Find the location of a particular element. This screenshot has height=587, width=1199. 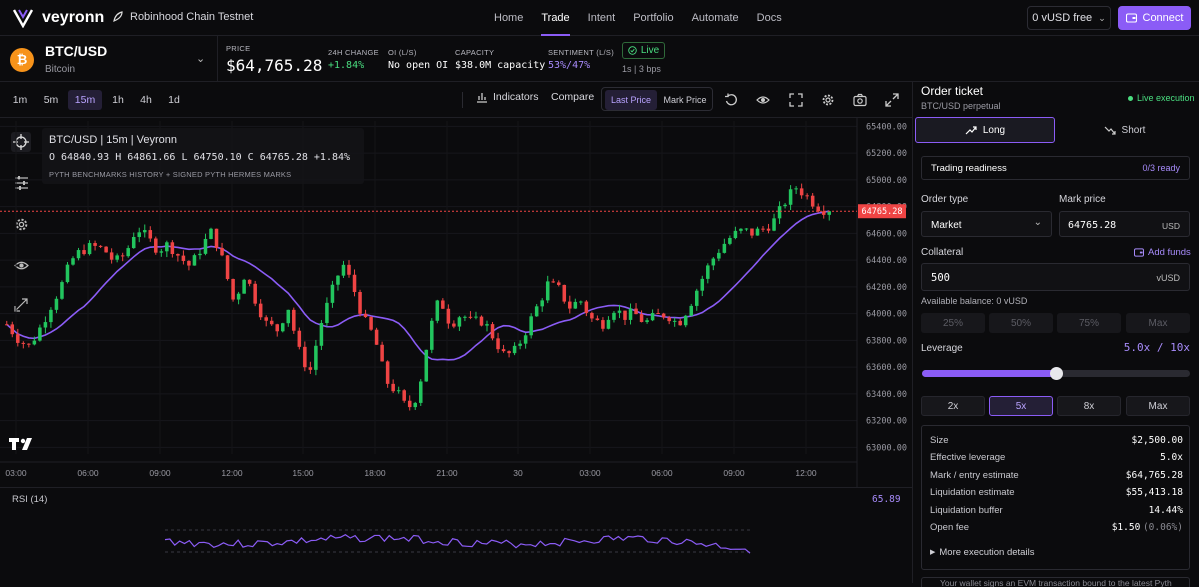

x-tick-label: 12:00 is located at coordinates (232, 473).